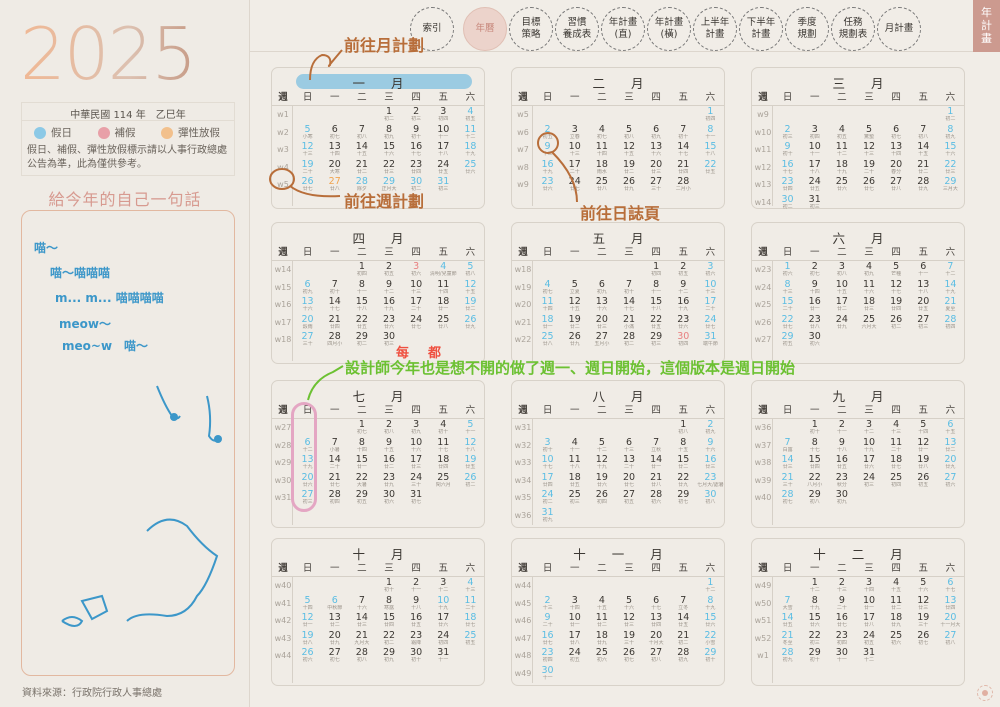 This screenshot has height=707, width=1000. Describe the element at coordinates (443, 305) in the screenshot. I see `day-cell: 18 廿一` at that location.